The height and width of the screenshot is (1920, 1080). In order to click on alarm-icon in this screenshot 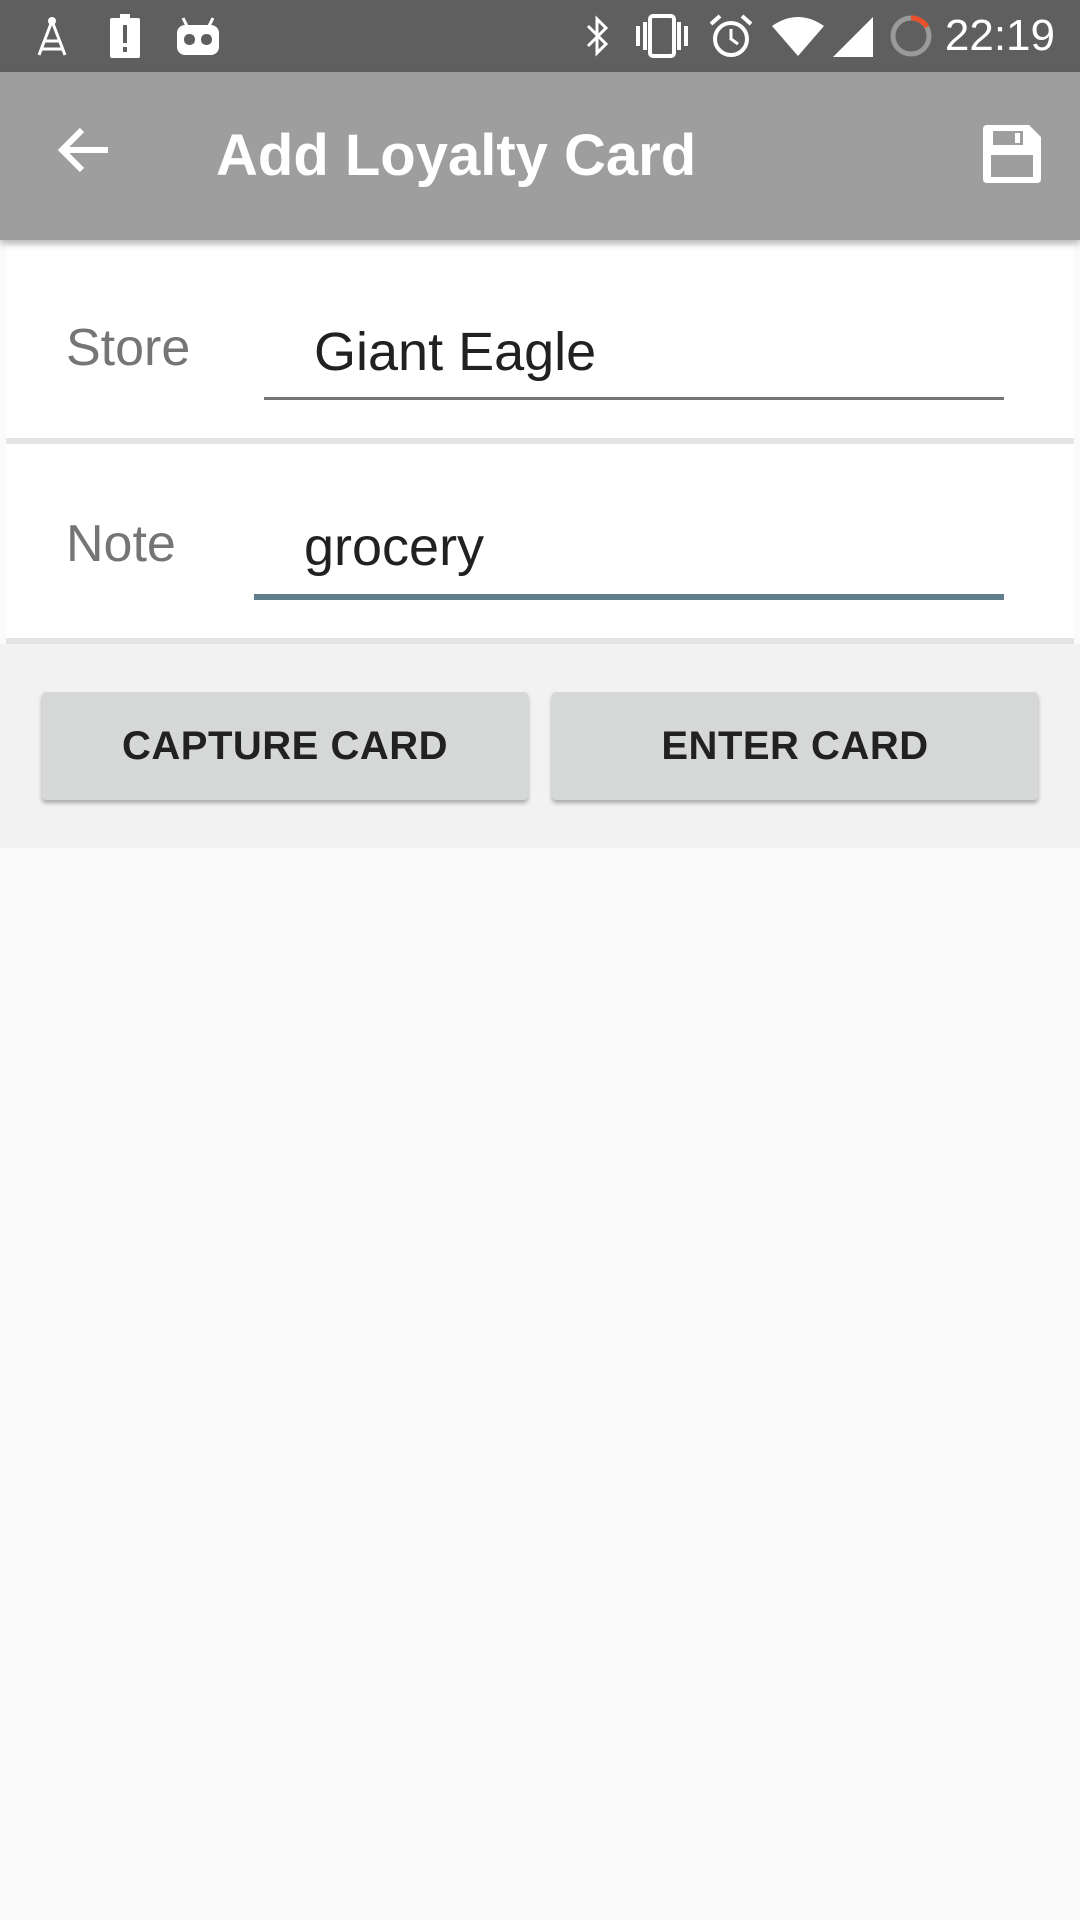, I will do `click(731, 36)`.